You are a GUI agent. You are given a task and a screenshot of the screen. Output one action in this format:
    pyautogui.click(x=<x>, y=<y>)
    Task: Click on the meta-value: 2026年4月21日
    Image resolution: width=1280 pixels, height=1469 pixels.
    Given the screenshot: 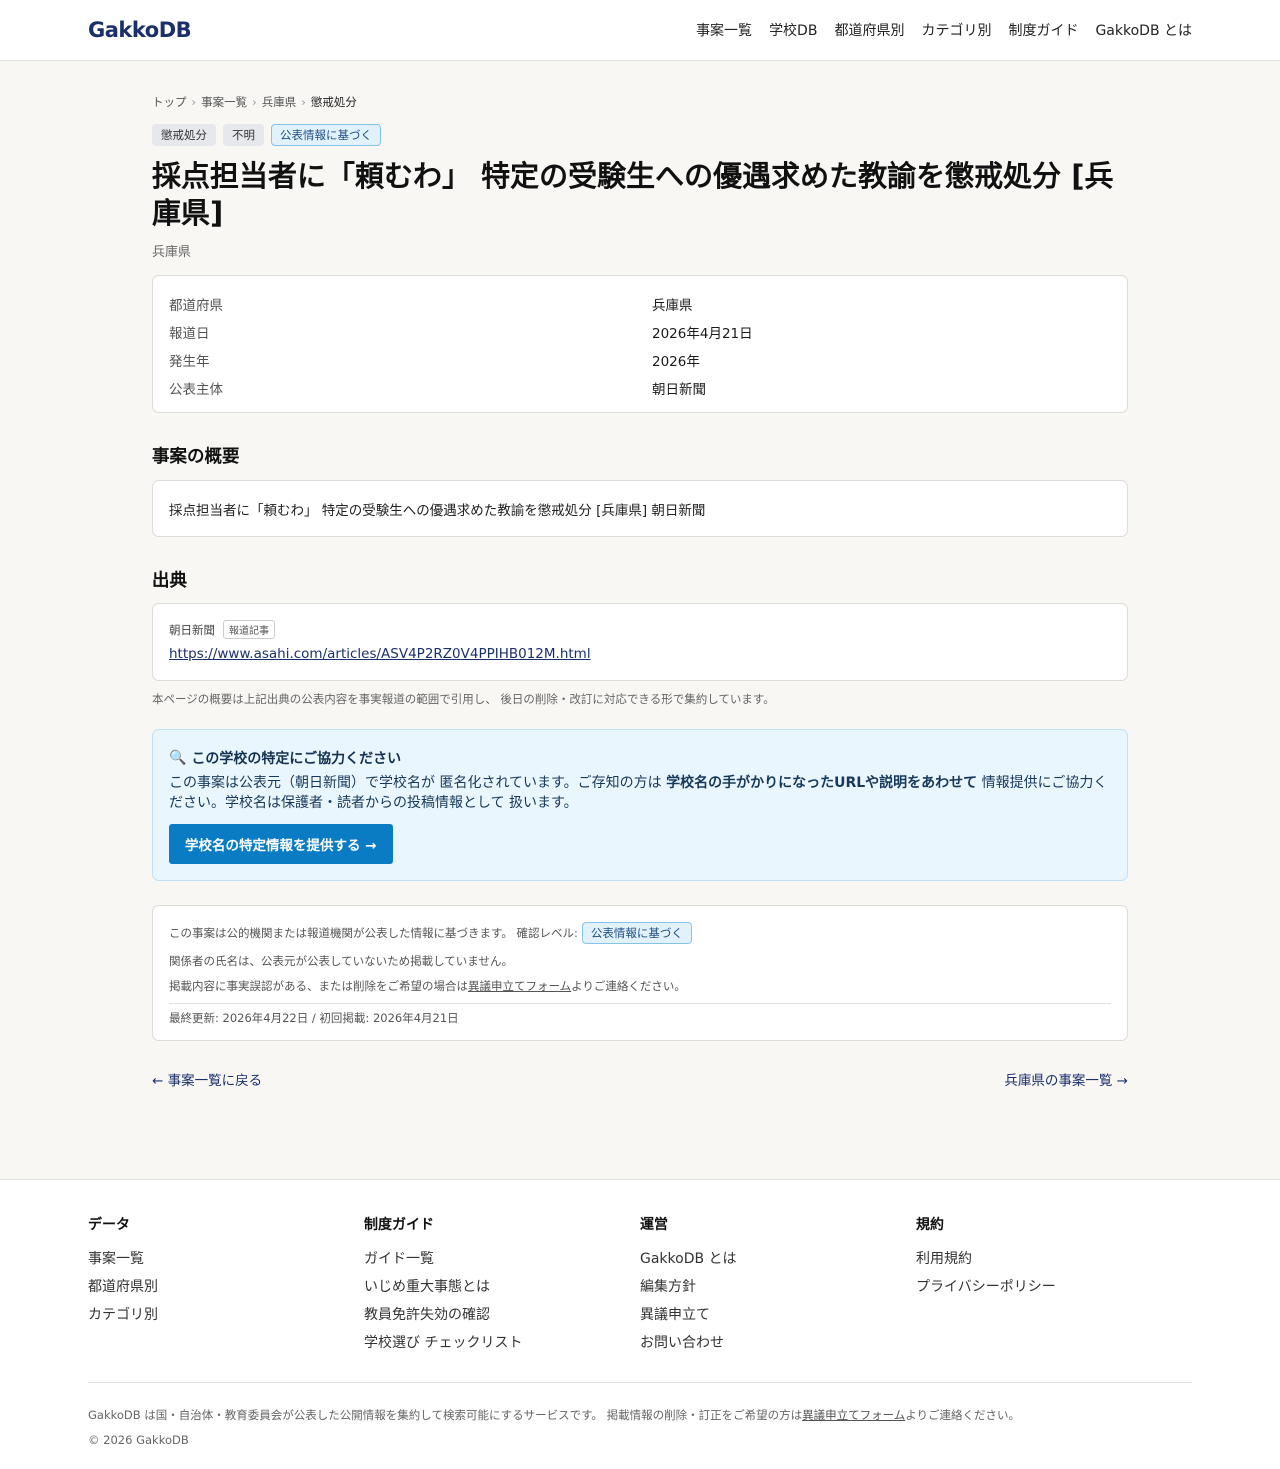 What is the action you would take?
    pyautogui.click(x=702, y=334)
    